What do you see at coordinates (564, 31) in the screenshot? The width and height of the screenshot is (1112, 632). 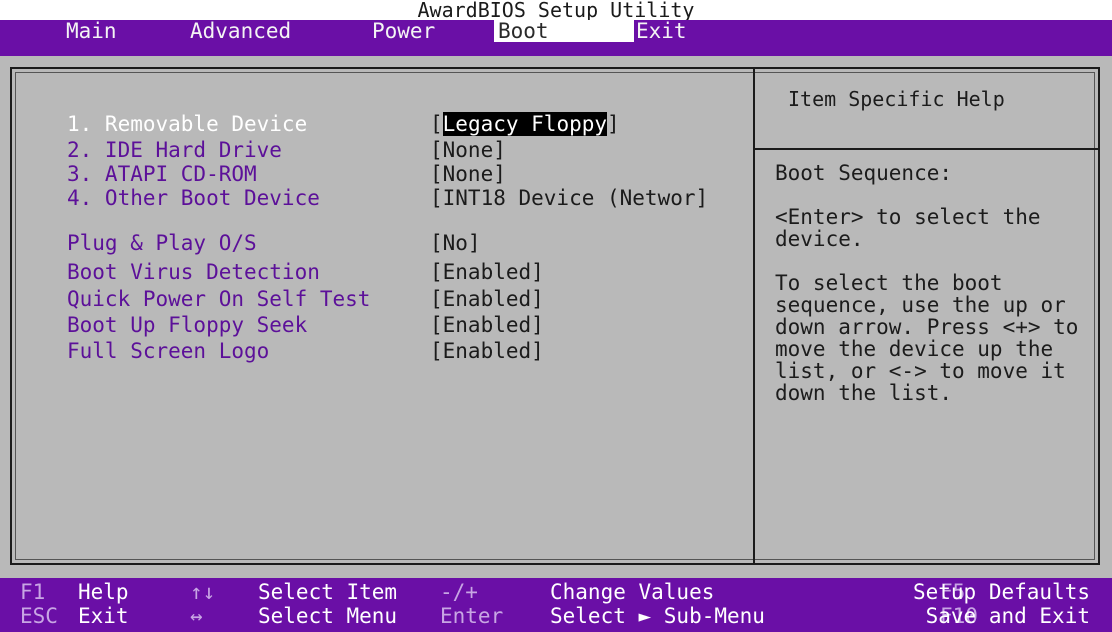 I see `tab-boot: Boot` at bounding box center [564, 31].